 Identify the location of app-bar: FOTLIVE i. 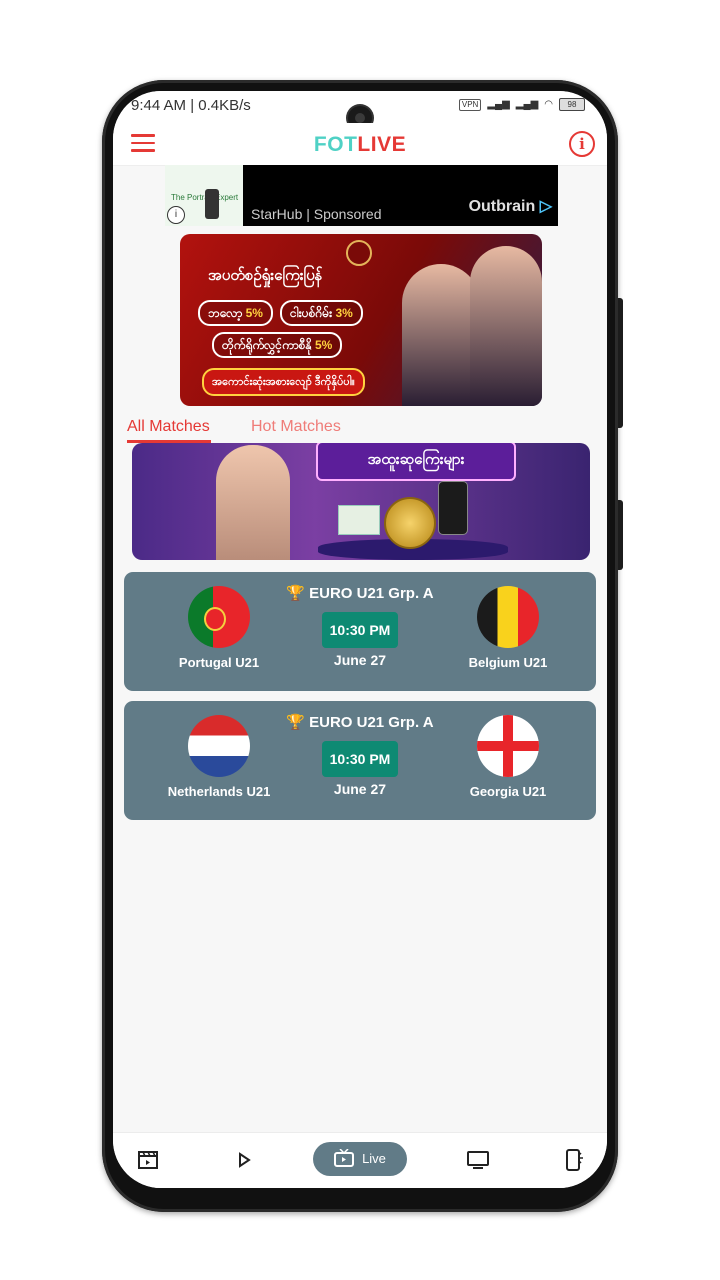
(360, 144).